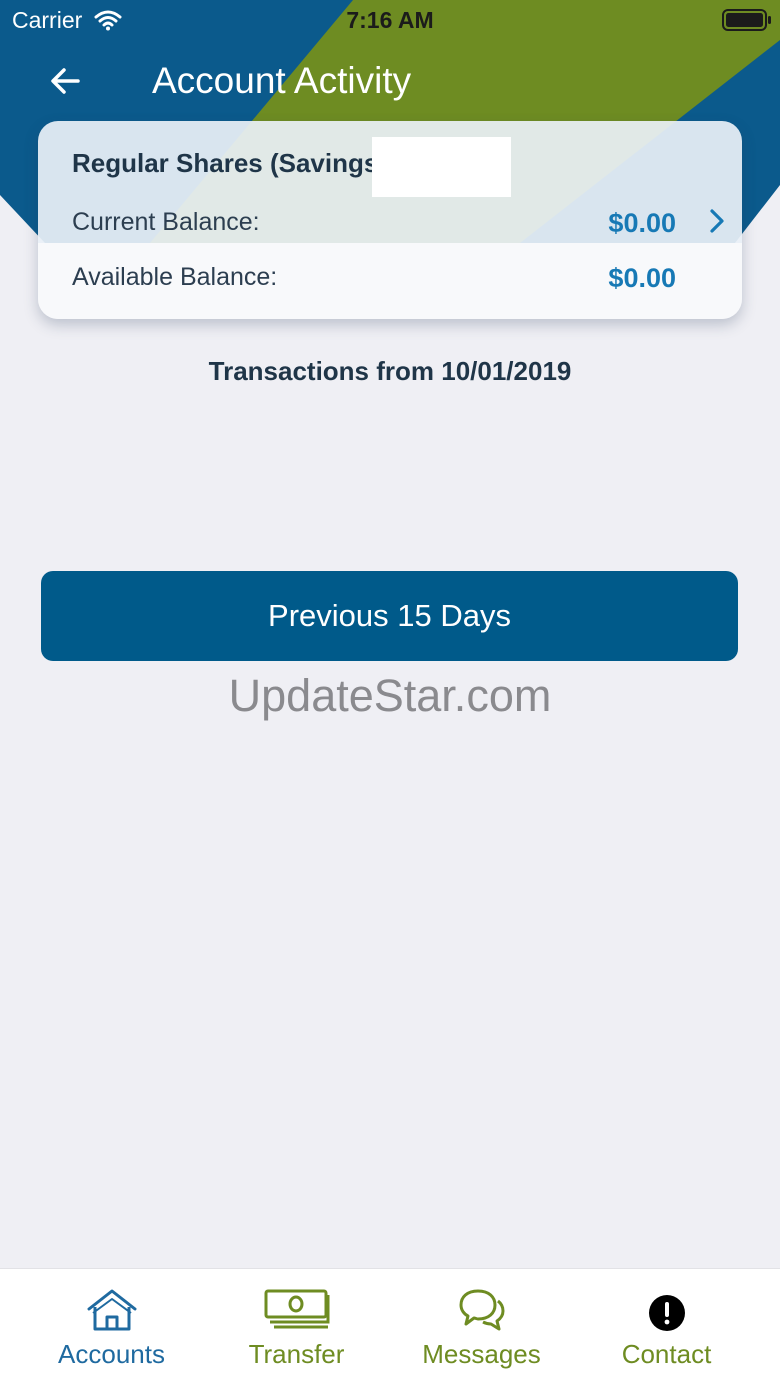  Describe the element at coordinates (111, 1354) in the screenshot. I see `tab-accounts-label: Accounts` at that location.